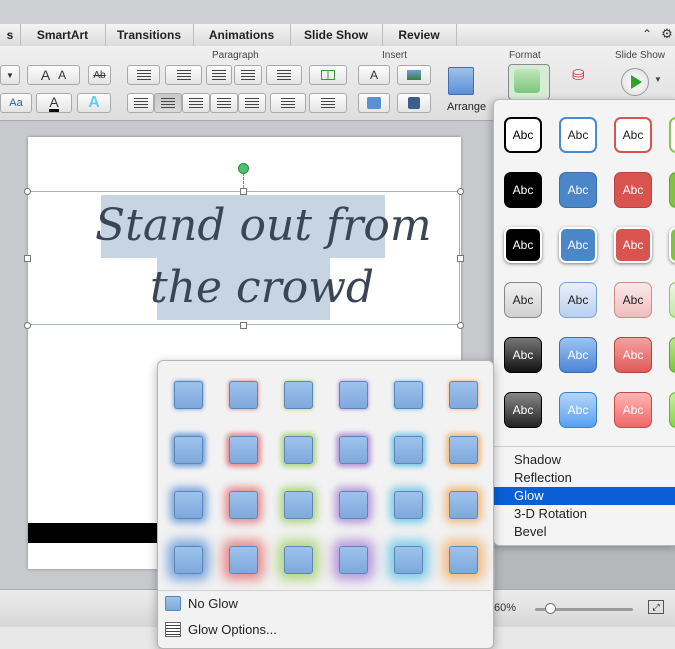 The image size is (675, 649). Describe the element at coordinates (224, 103) in the screenshot. I see `justify-button` at that location.